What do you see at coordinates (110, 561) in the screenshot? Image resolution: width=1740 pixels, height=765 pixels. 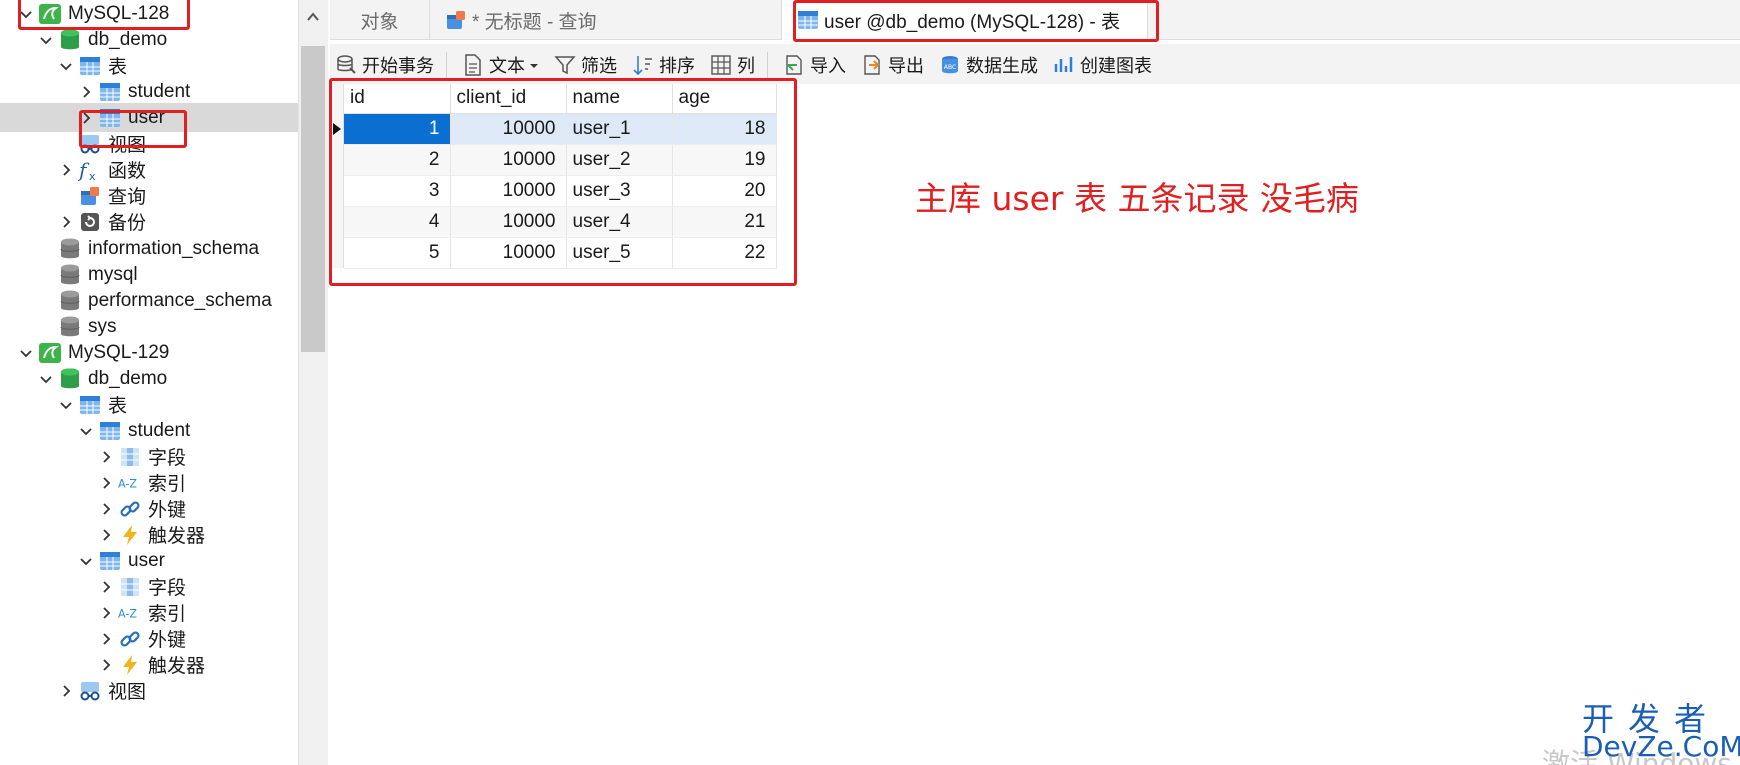 I see `table-icon` at bounding box center [110, 561].